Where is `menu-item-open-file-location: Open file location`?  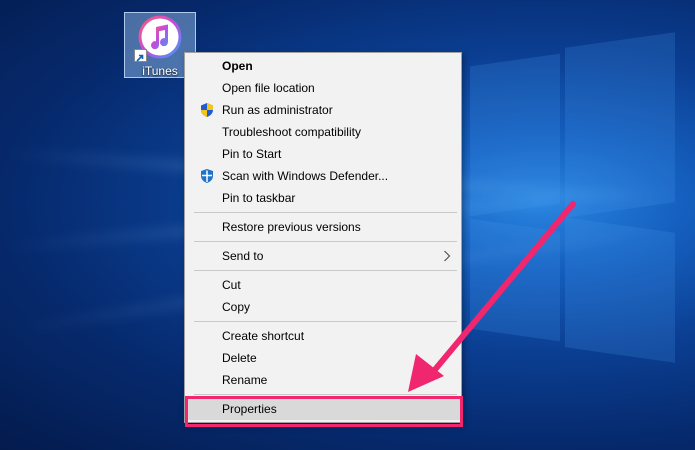 menu-item-open-file-location: Open file location is located at coordinates (323, 88).